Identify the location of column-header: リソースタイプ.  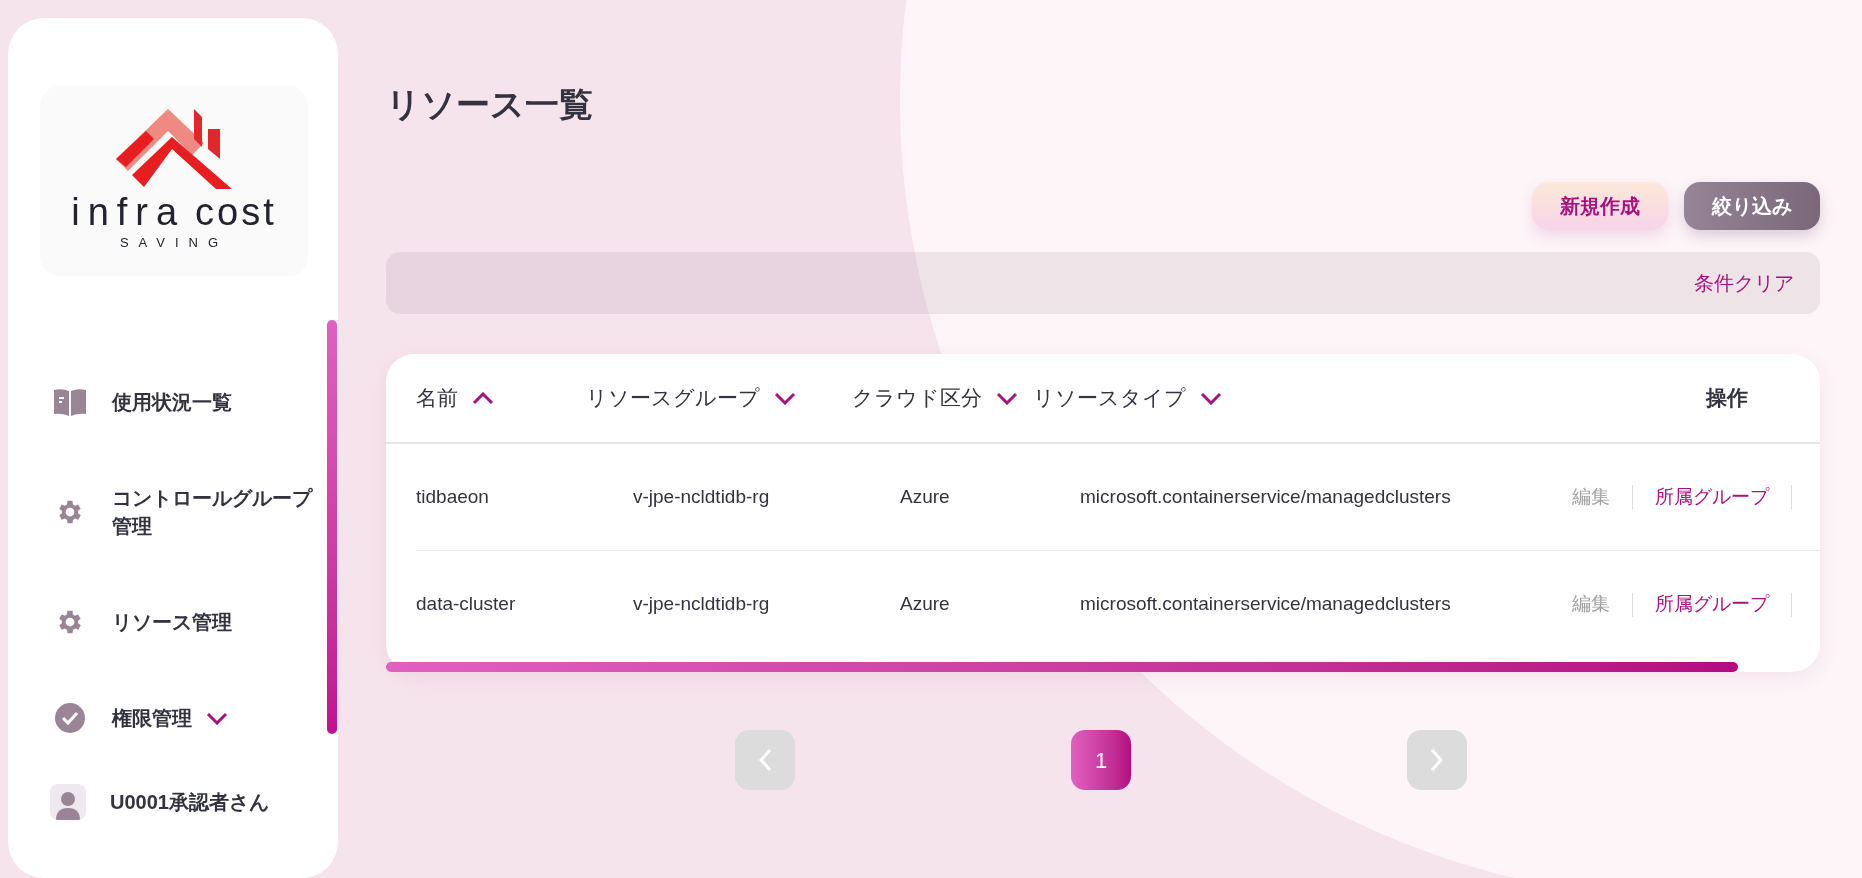
(1109, 398).